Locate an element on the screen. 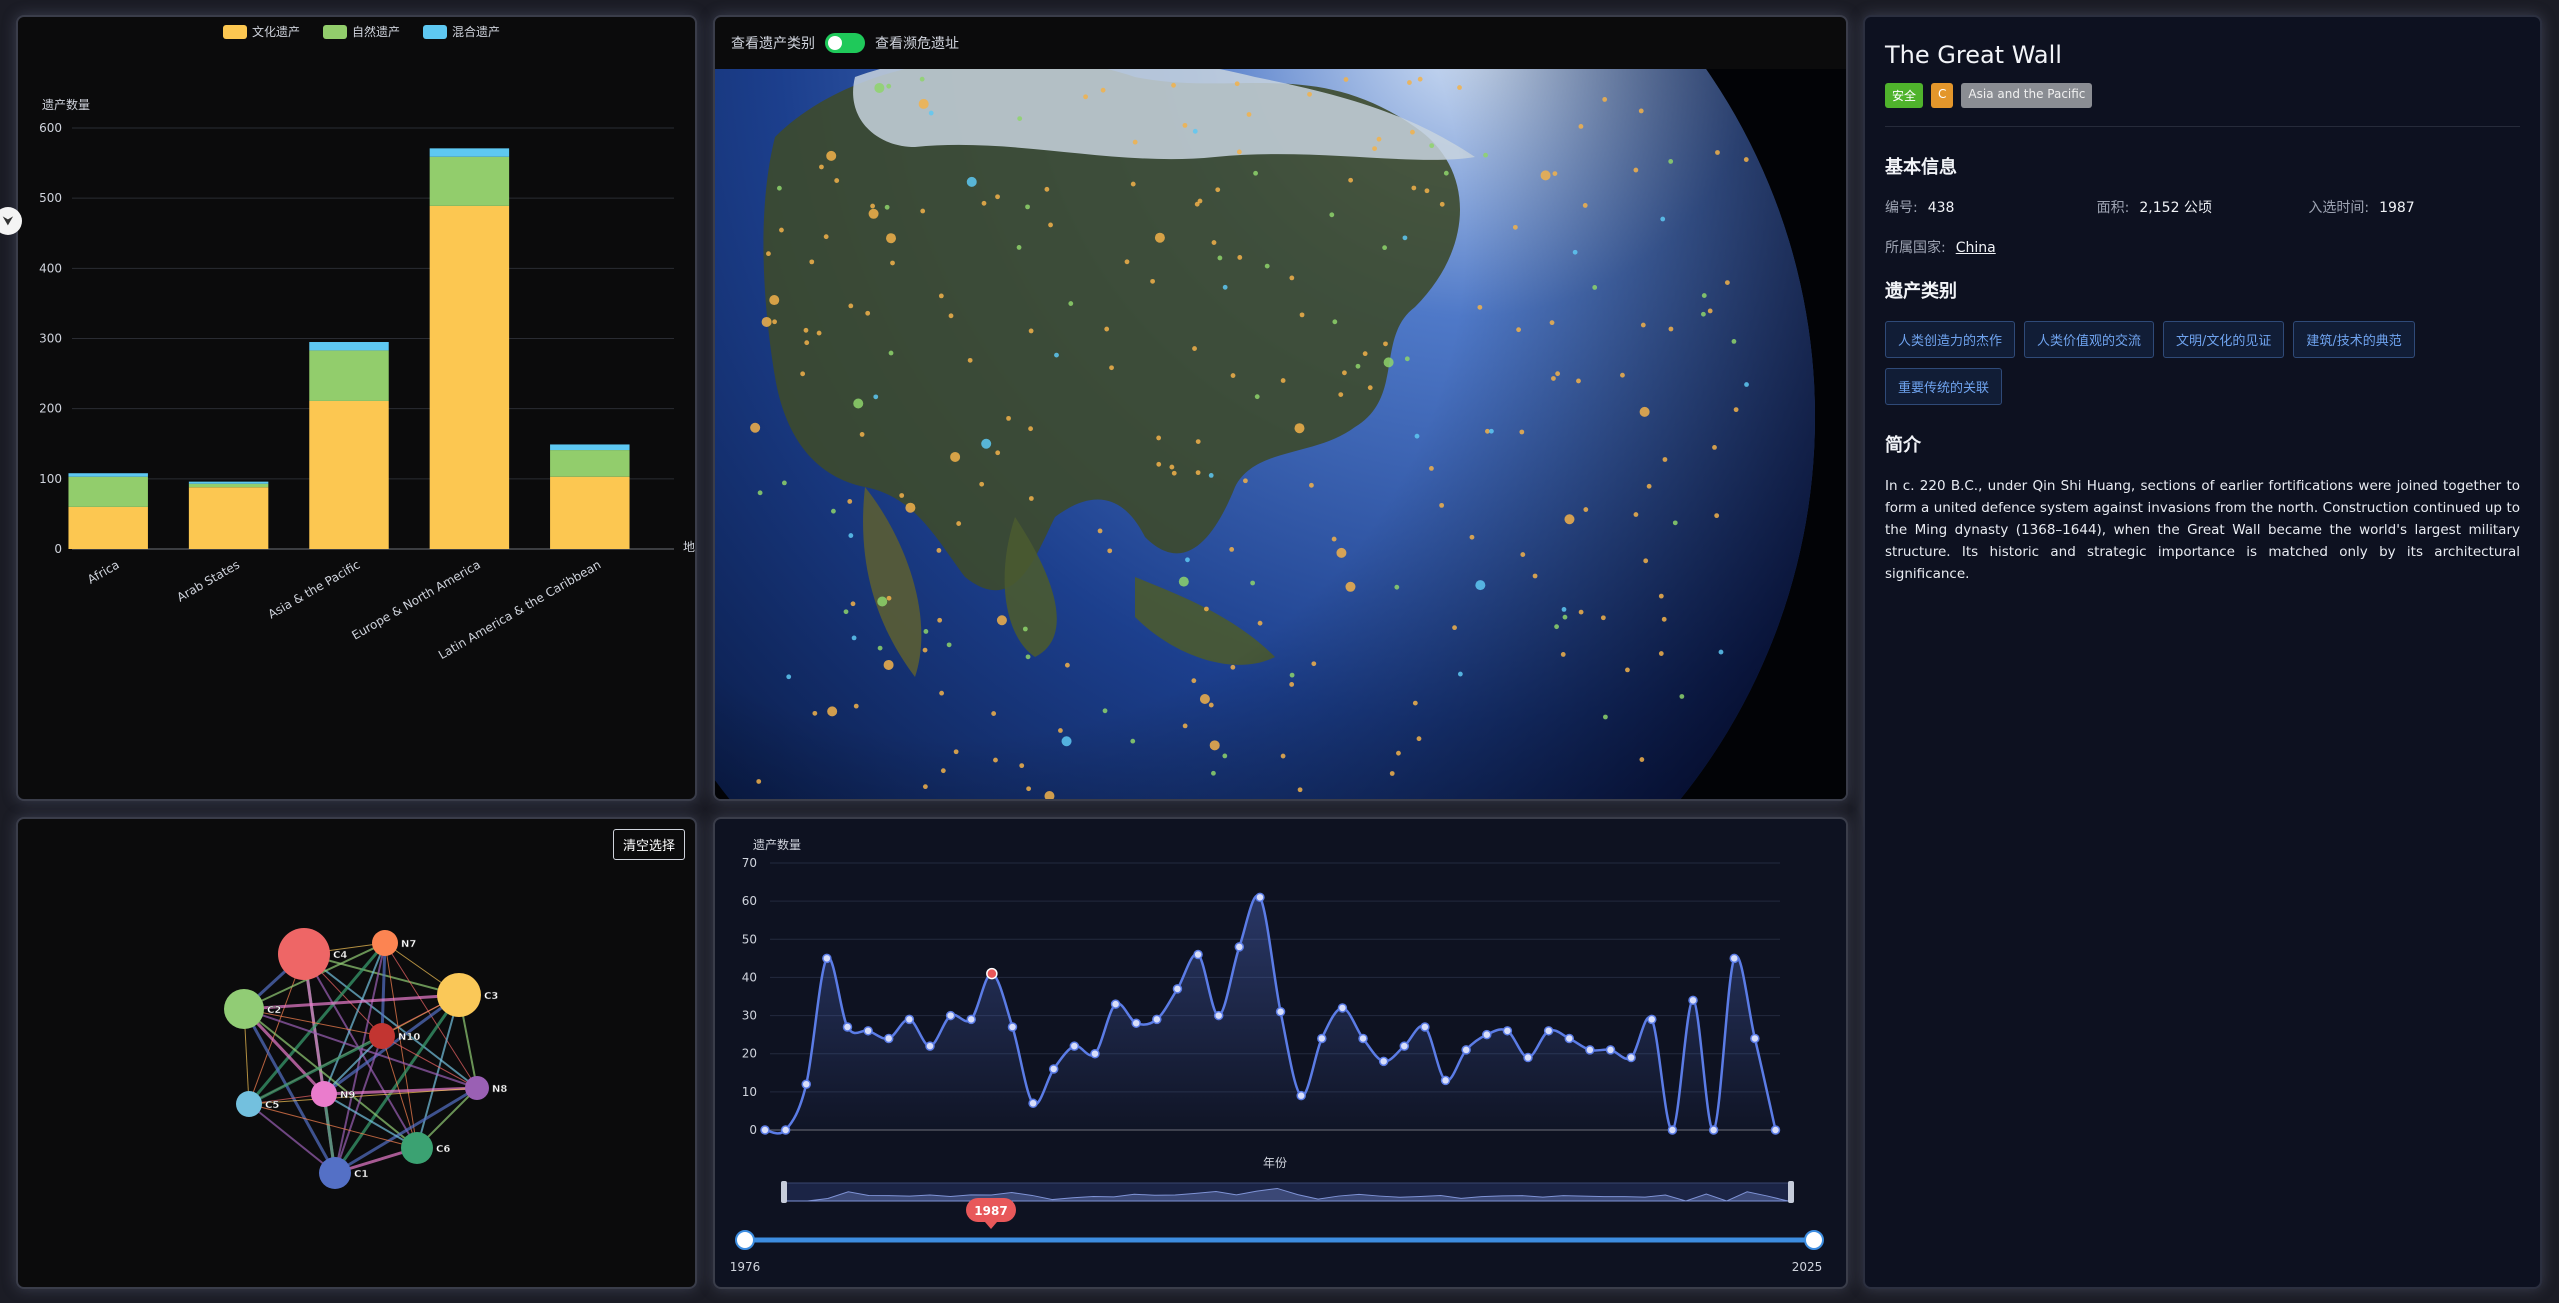 The height and width of the screenshot is (1303, 2559). slider-end-handle is located at coordinates (1814, 1240).